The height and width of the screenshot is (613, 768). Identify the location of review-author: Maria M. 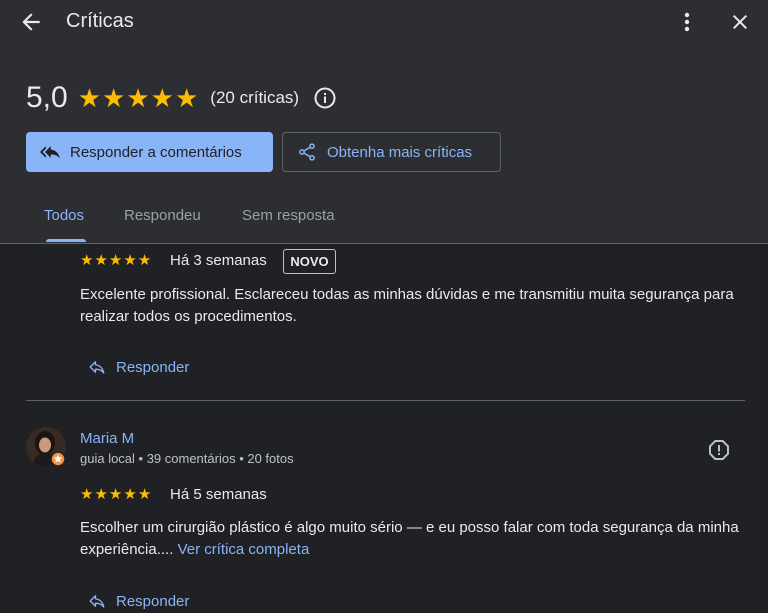
(107, 438).